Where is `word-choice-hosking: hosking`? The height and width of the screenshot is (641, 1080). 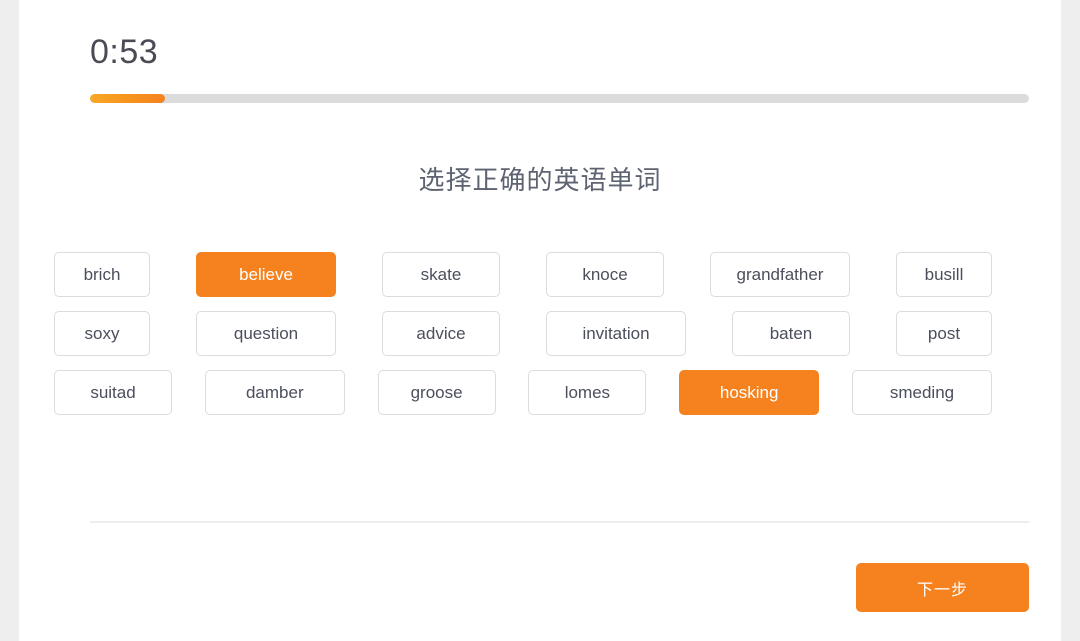
word-choice-hosking: hosking is located at coordinates (749, 392).